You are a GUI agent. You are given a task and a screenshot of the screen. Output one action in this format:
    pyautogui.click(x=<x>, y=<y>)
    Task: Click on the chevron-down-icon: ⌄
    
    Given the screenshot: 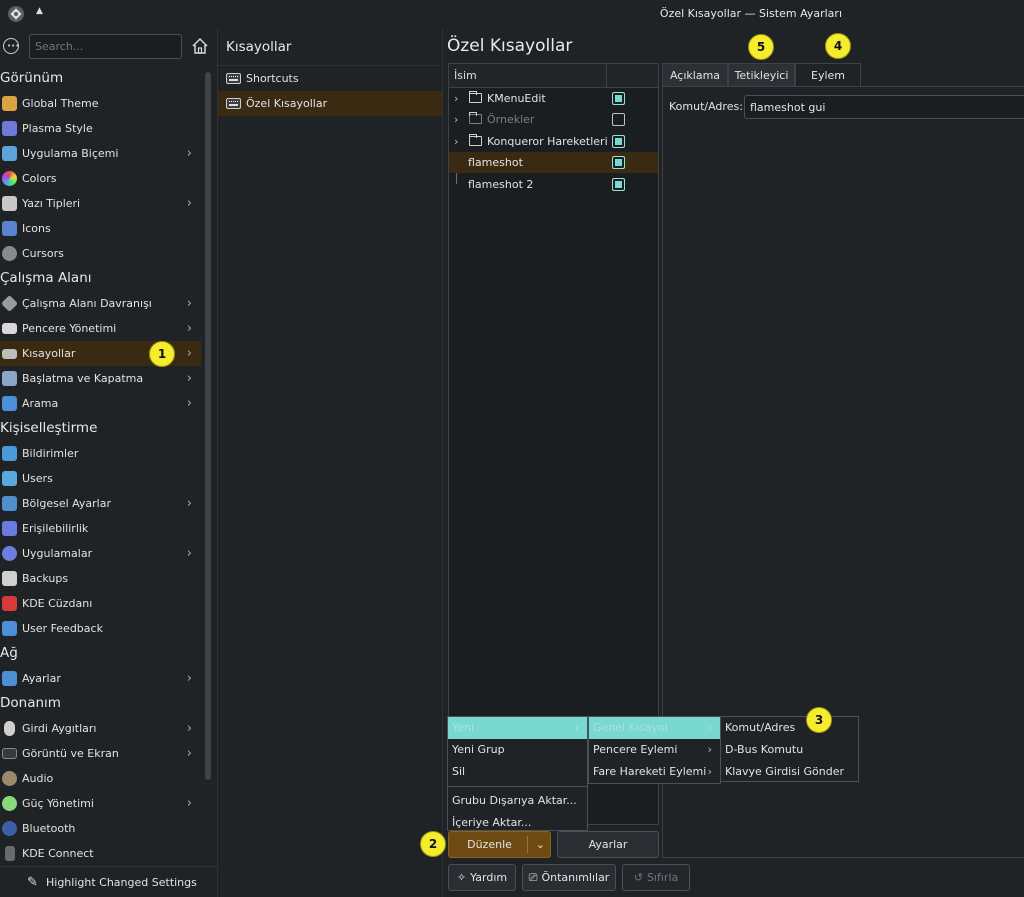 What is the action you would take?
    pyautogui.click(x=540, y=844)
    